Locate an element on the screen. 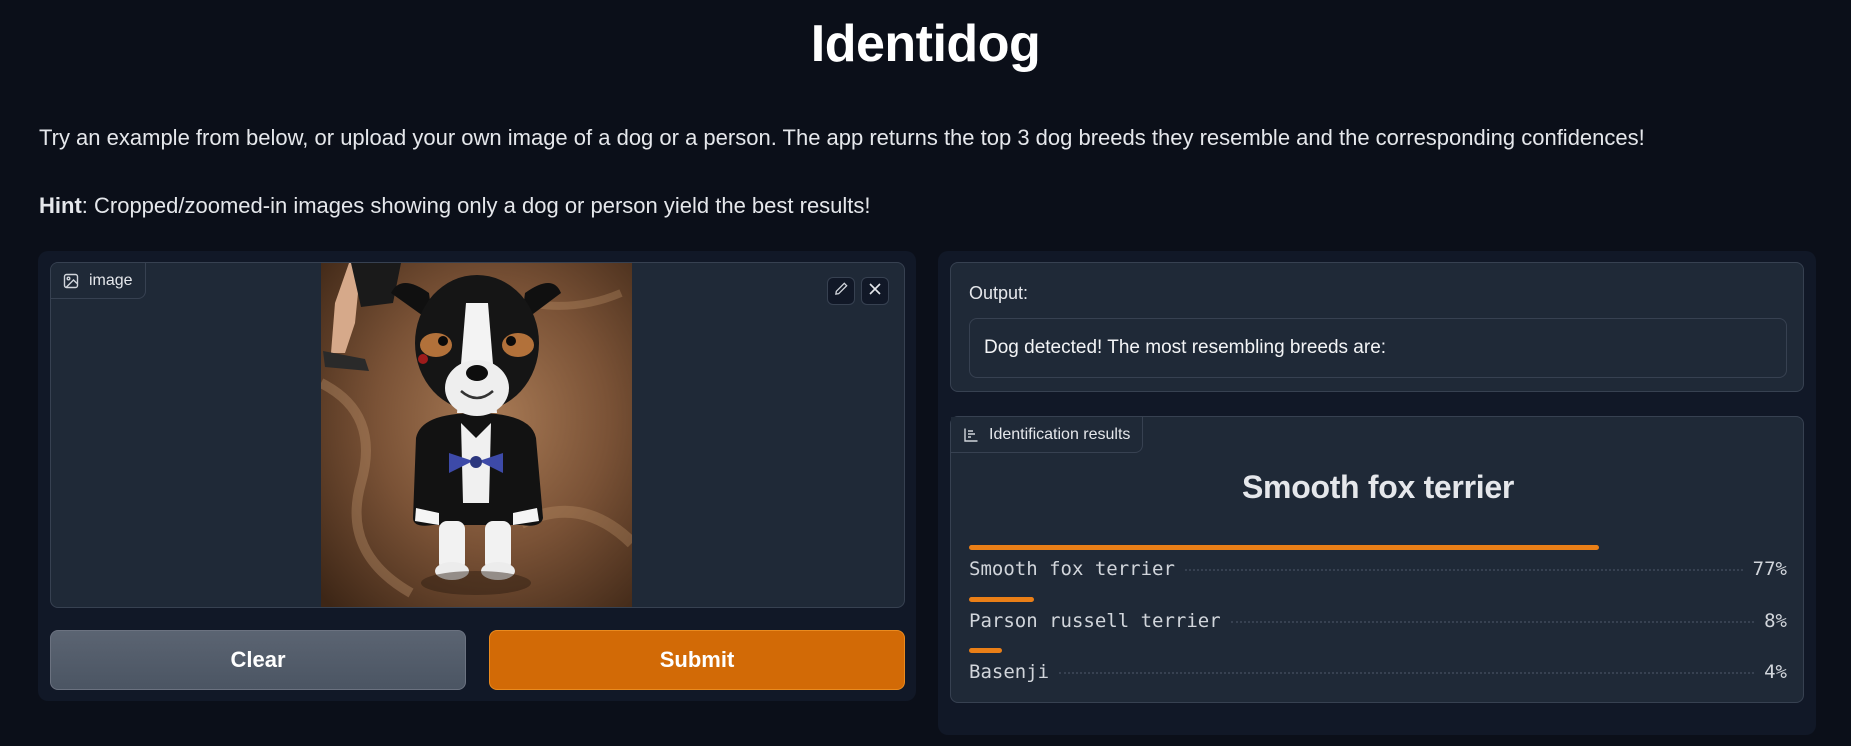 Image resolution: width=1851 pixels, height=746 pixels. hint-label: Hint is located at coordinates (60, 205).